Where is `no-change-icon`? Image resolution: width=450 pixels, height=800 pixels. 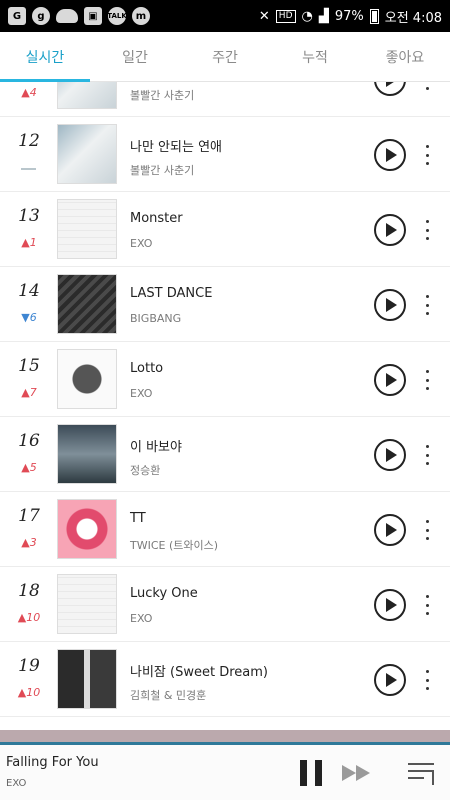 no-change-icon is located at coordinates (28, 169).